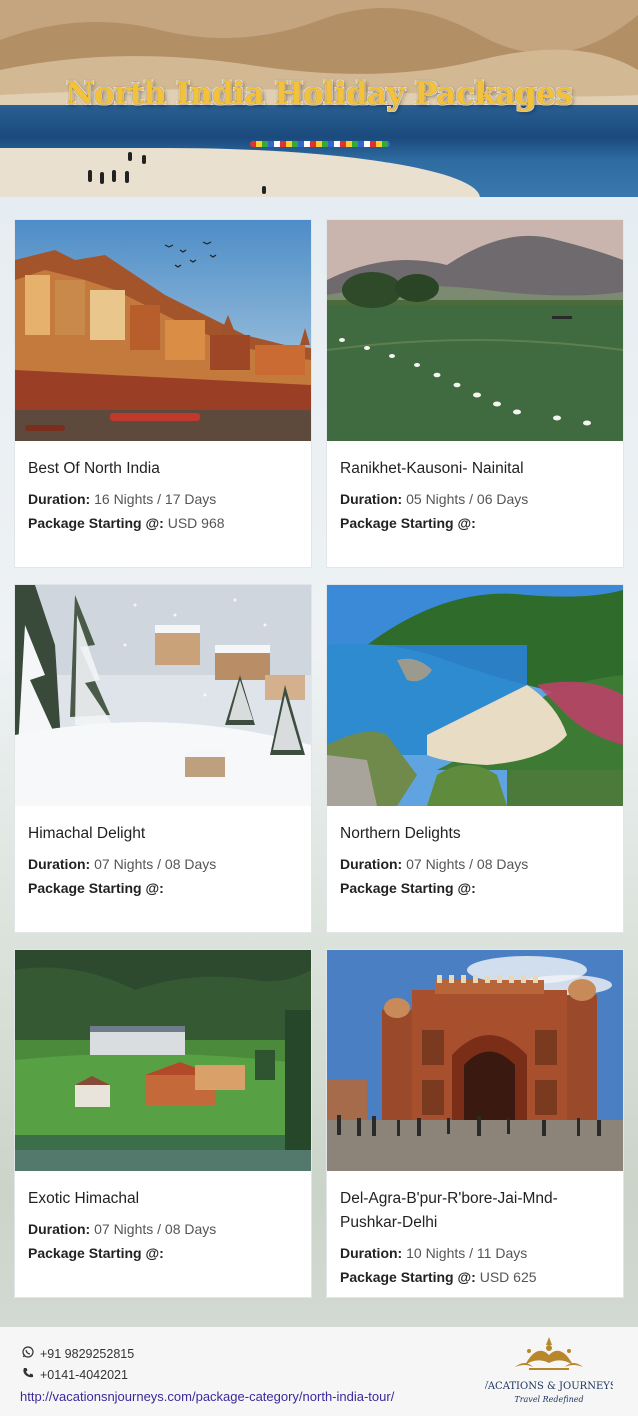 Image resolution: width=638 pixels, height=1416 pixels. I want to click on price-value: USD 625, so click(508, 1277).